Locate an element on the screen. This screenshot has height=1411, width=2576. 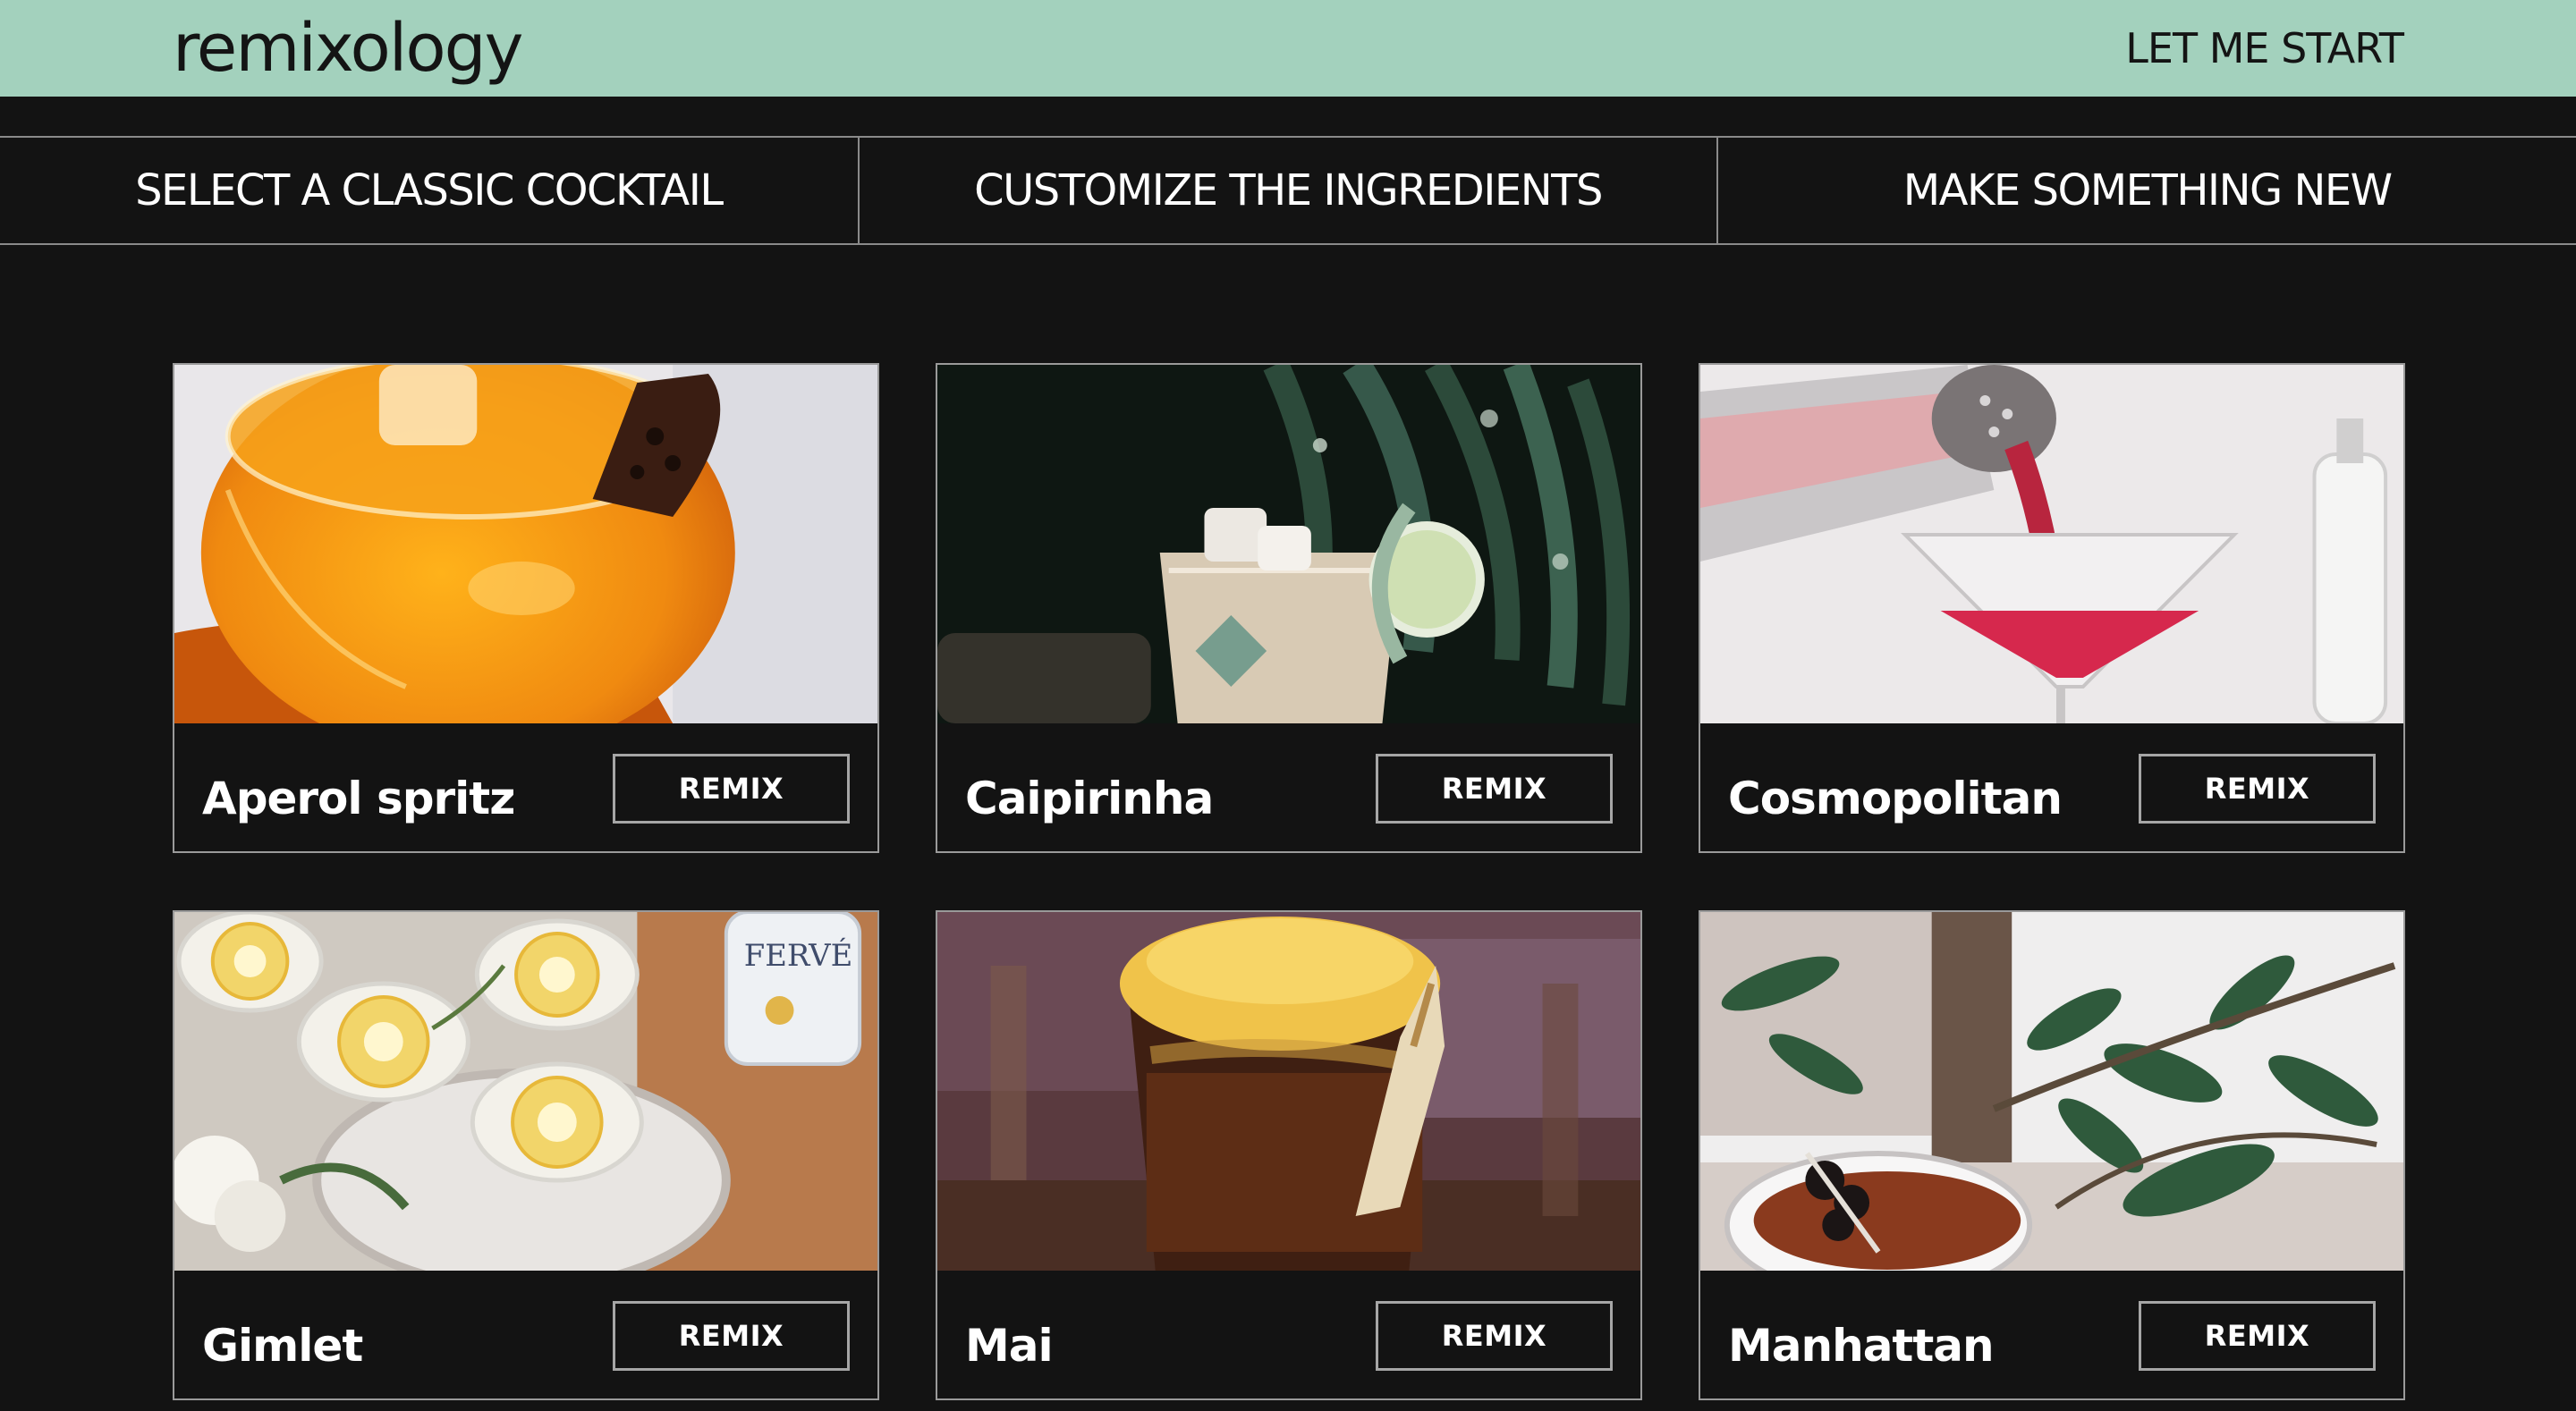
site-logo: remixology is located at coordinates (348, 48).